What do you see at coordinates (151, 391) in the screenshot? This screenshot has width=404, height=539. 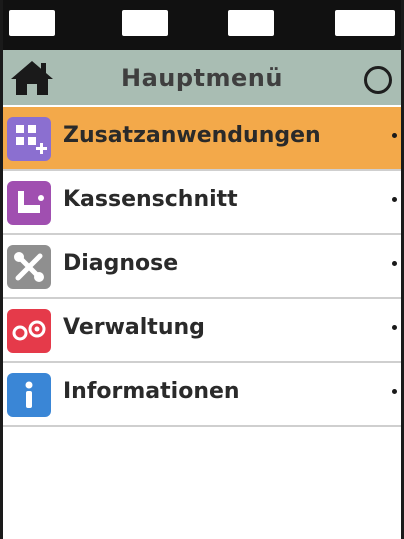 I see `menu-item-label: Informationen` at bounding box center [151, 391].